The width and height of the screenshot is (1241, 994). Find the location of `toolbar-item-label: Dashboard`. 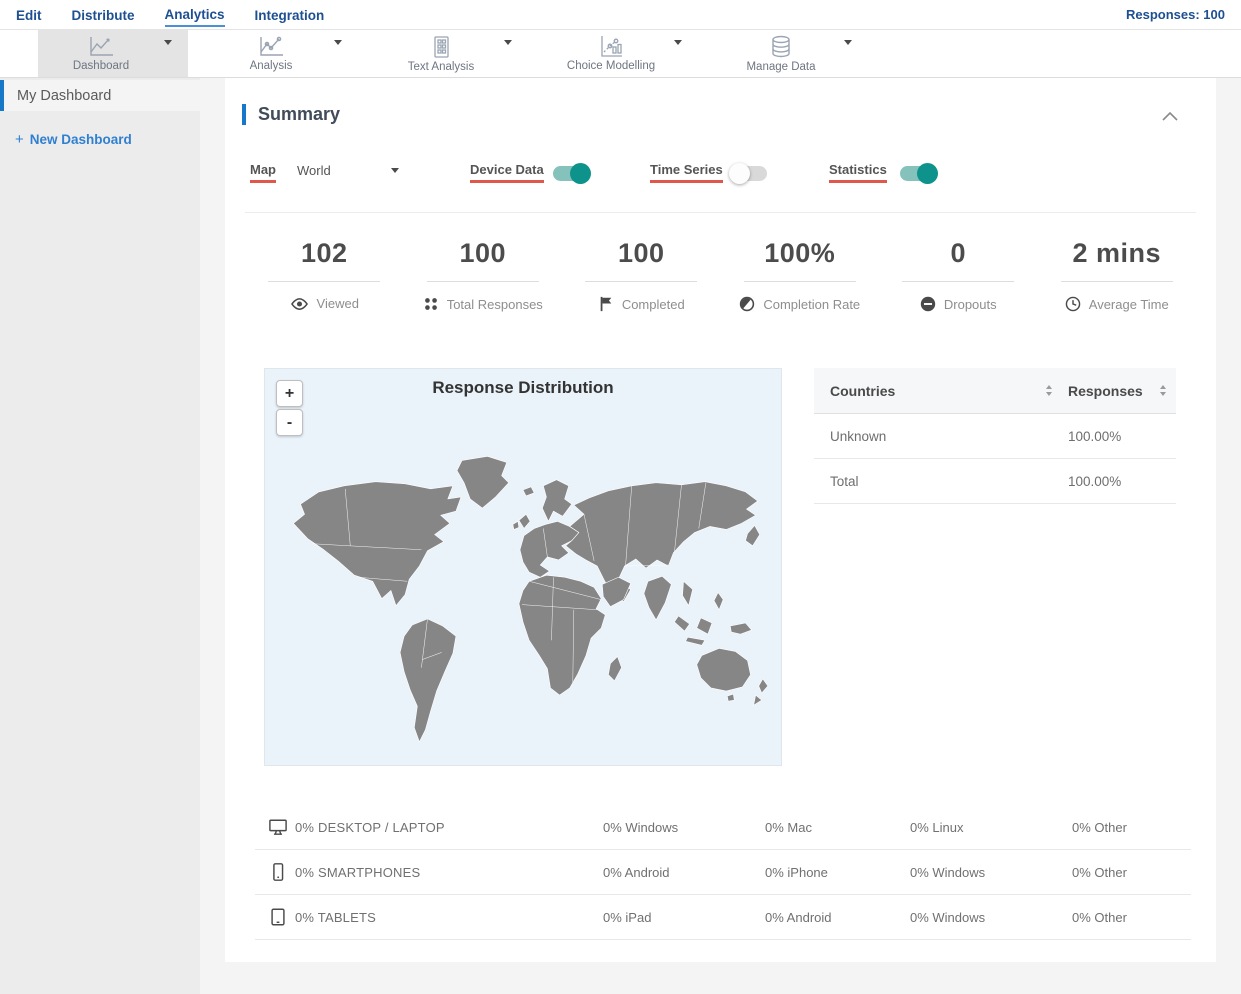

toolbar-item-label: Dashboard is located at coordinates (101, 65).